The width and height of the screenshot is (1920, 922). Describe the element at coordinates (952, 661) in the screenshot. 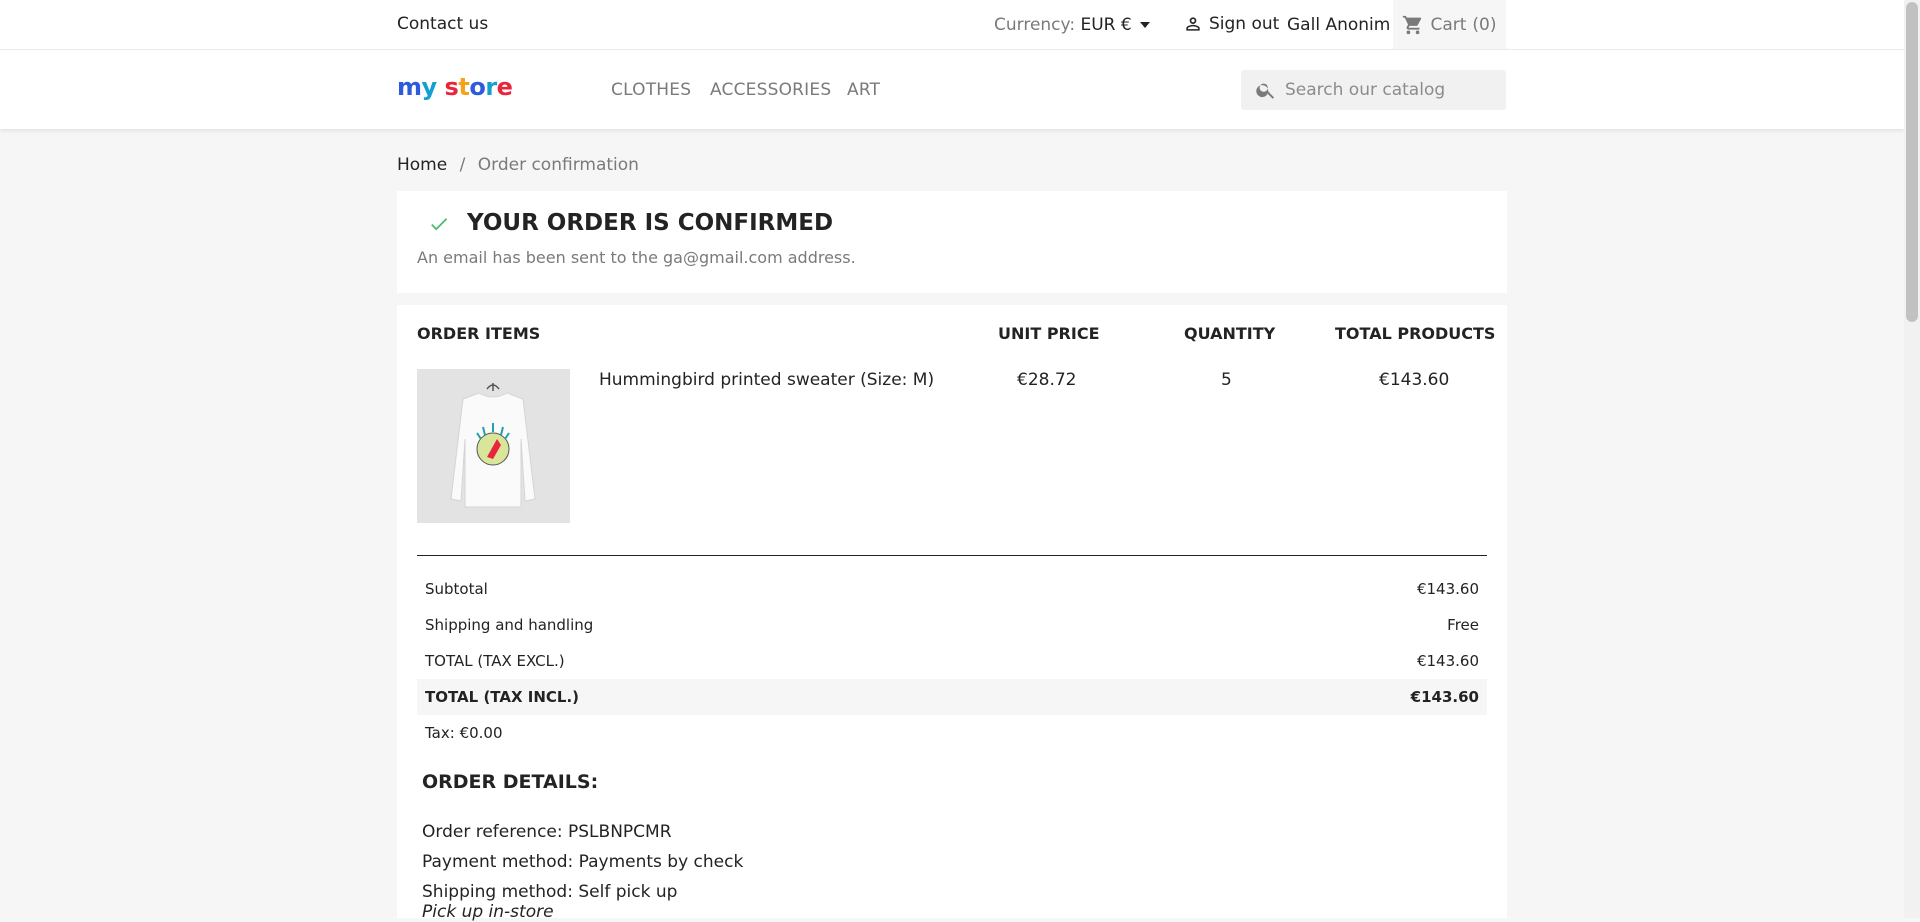

I see `totals-row-tax-excl: TOTAL (TAX EXCL.) €143.60` at that location.